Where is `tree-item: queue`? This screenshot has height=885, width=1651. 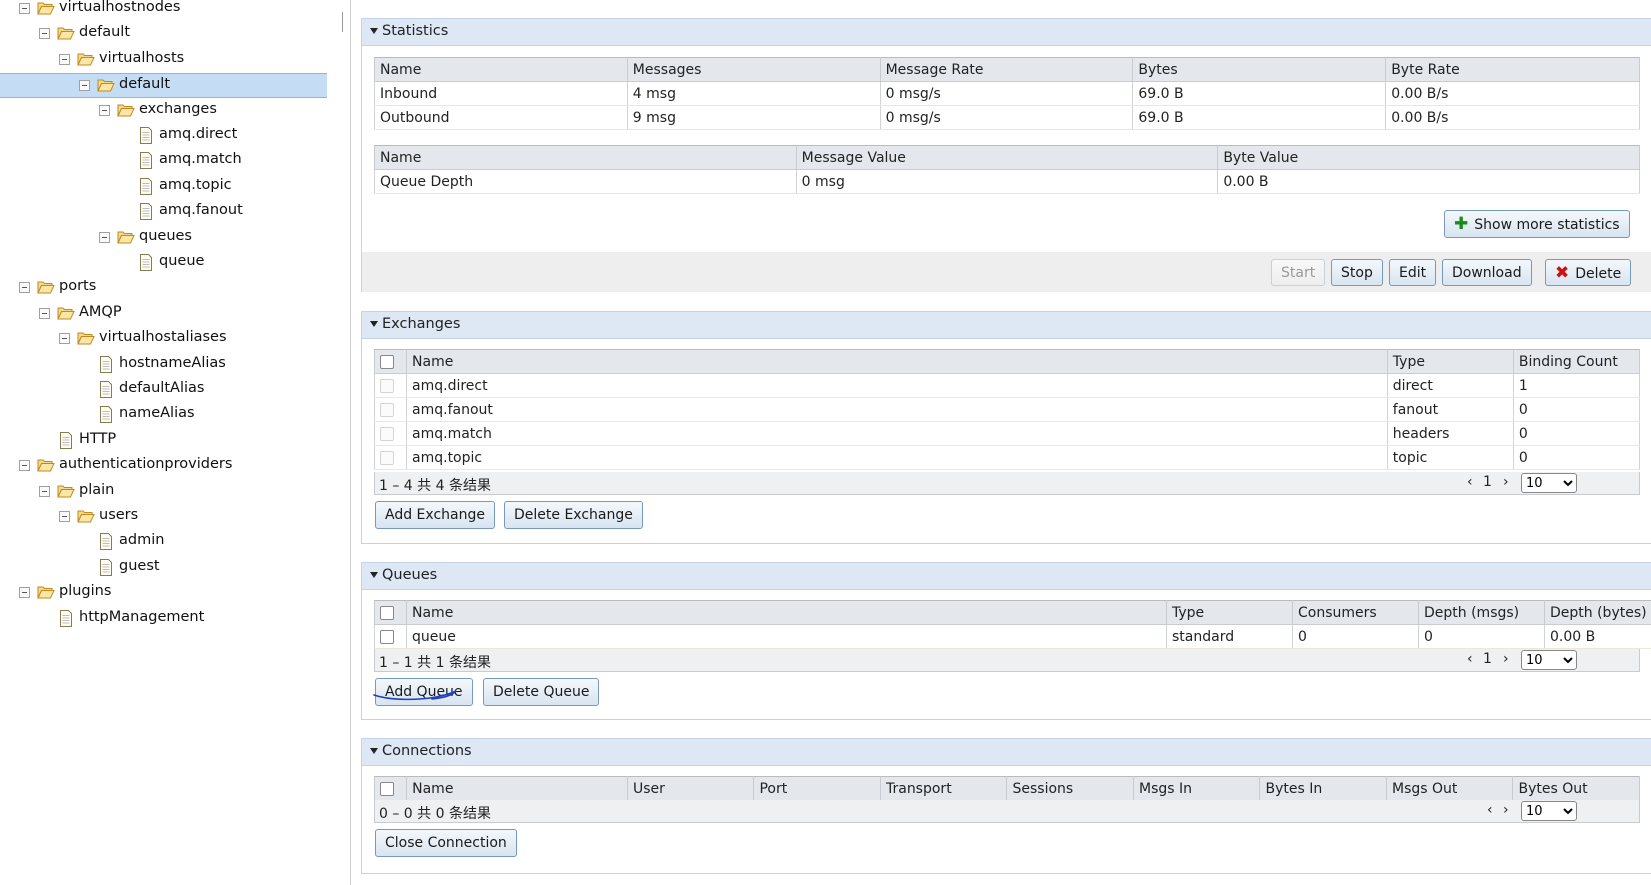
tree-item: queue is located at coordinates (163, 263).